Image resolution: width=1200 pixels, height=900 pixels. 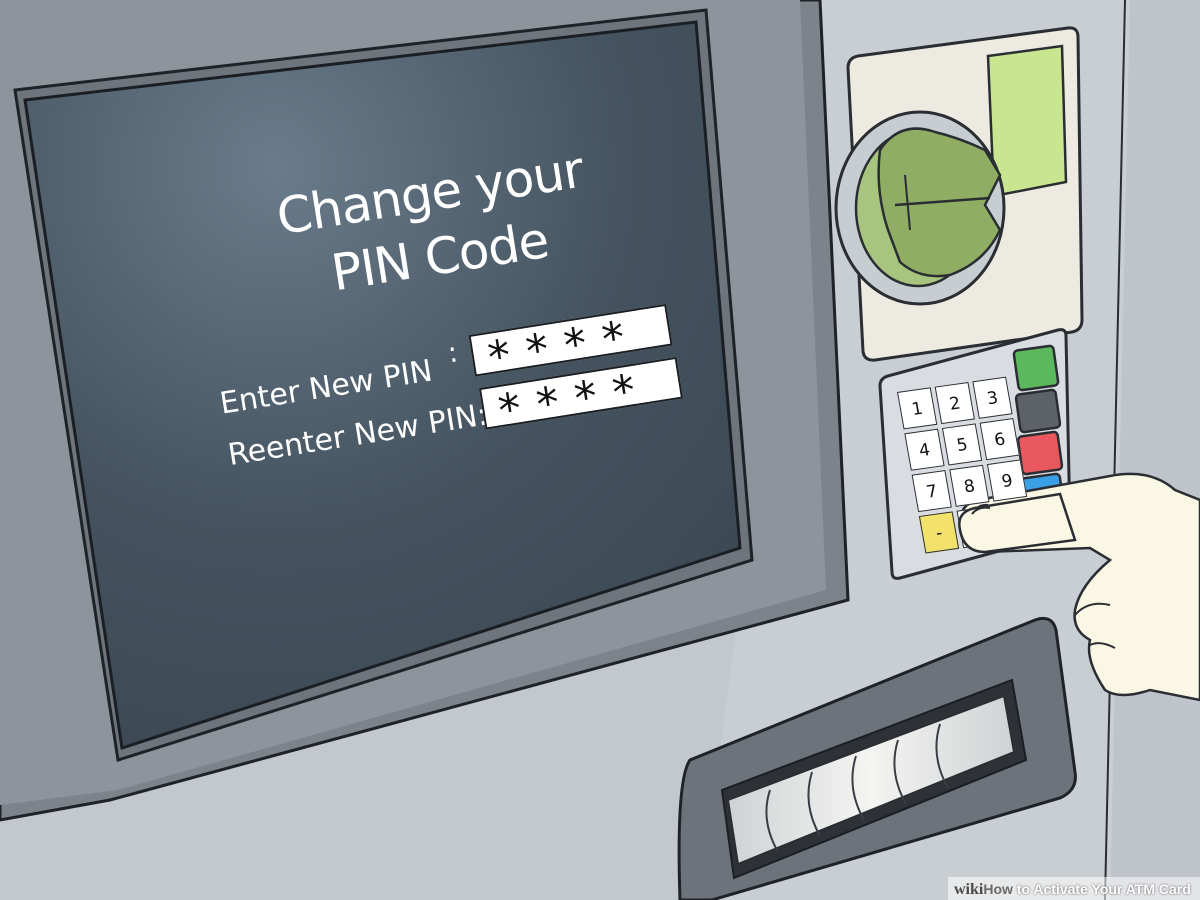 I want to click on key-6: 6, so click(x=999, y=439).